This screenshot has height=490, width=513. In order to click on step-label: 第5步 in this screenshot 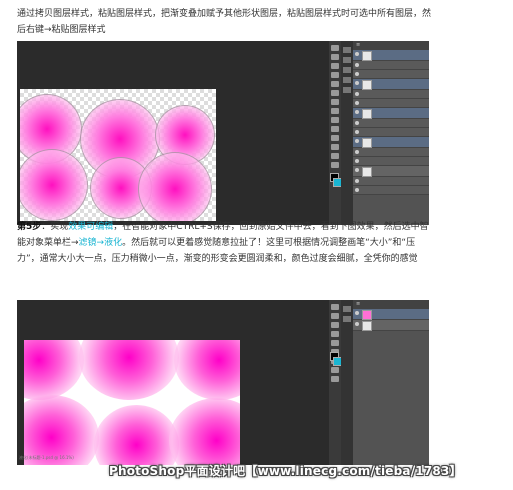, I will do `click(29, 227)`.